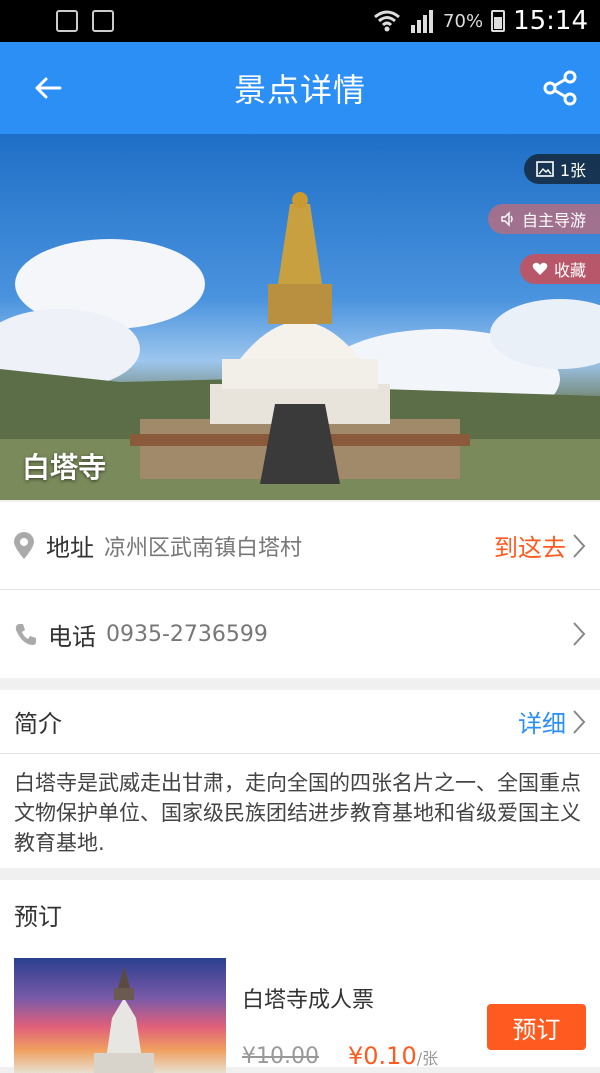 The height and width of the screenshot is (1073, 600). I want to click on address-row: 地址 凉州区武南镇白塔村 到这去, so click(300, 546).